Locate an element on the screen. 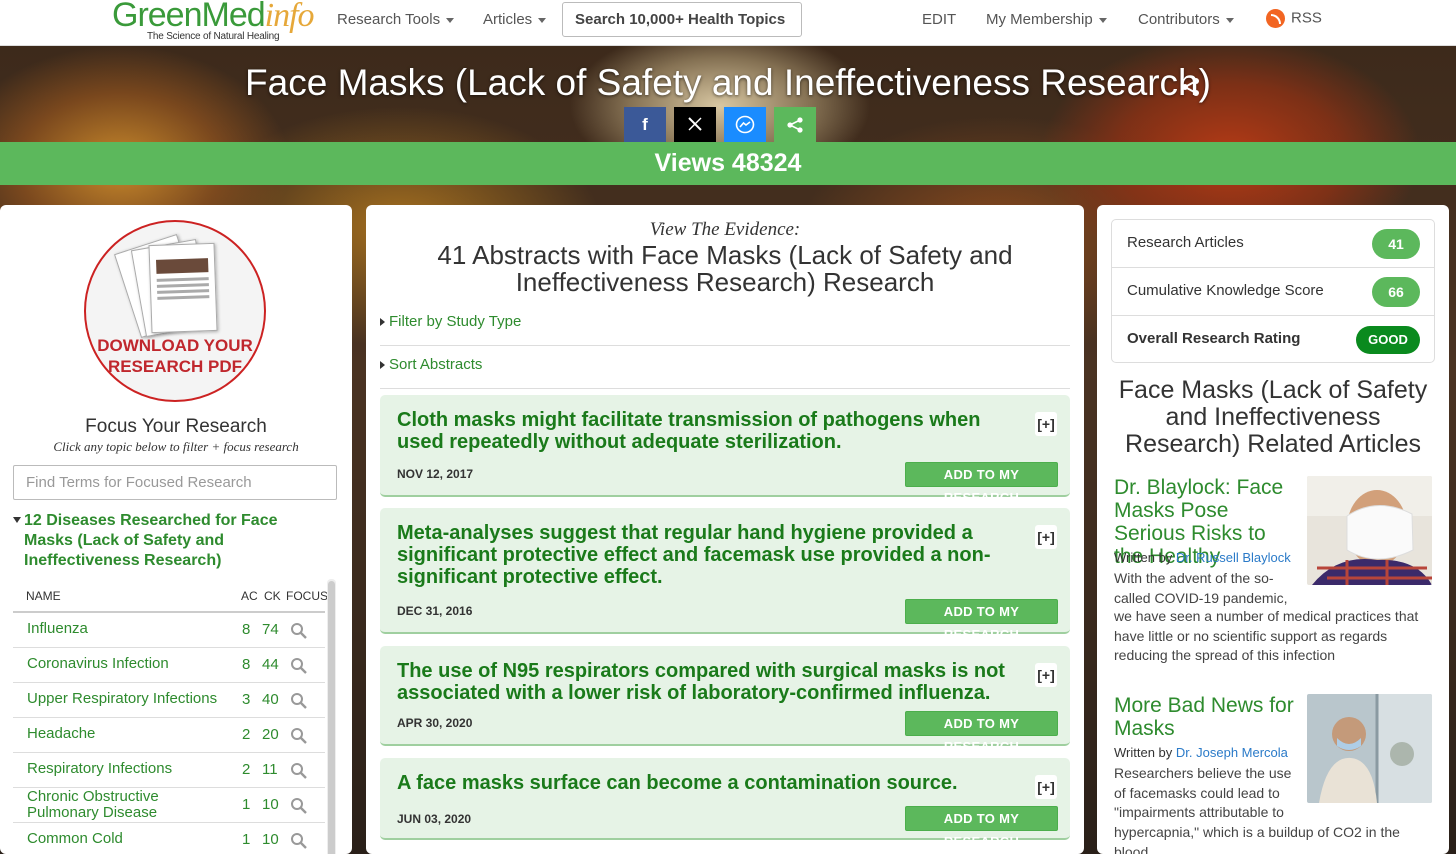  article-byline: Written by Dr. Russell Blaylock is located at coordinates (1202, 557).